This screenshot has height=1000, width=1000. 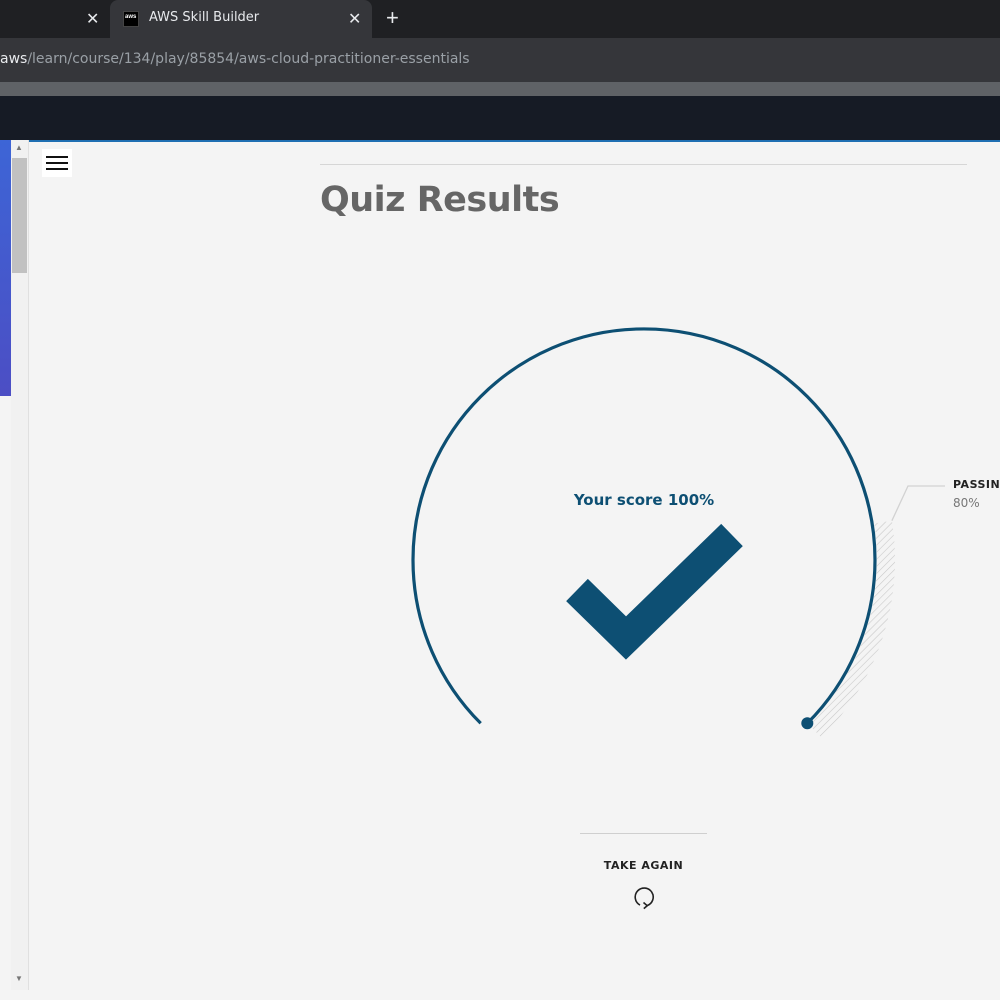 I want to click on retry-icon, so click(x=644, y=897).